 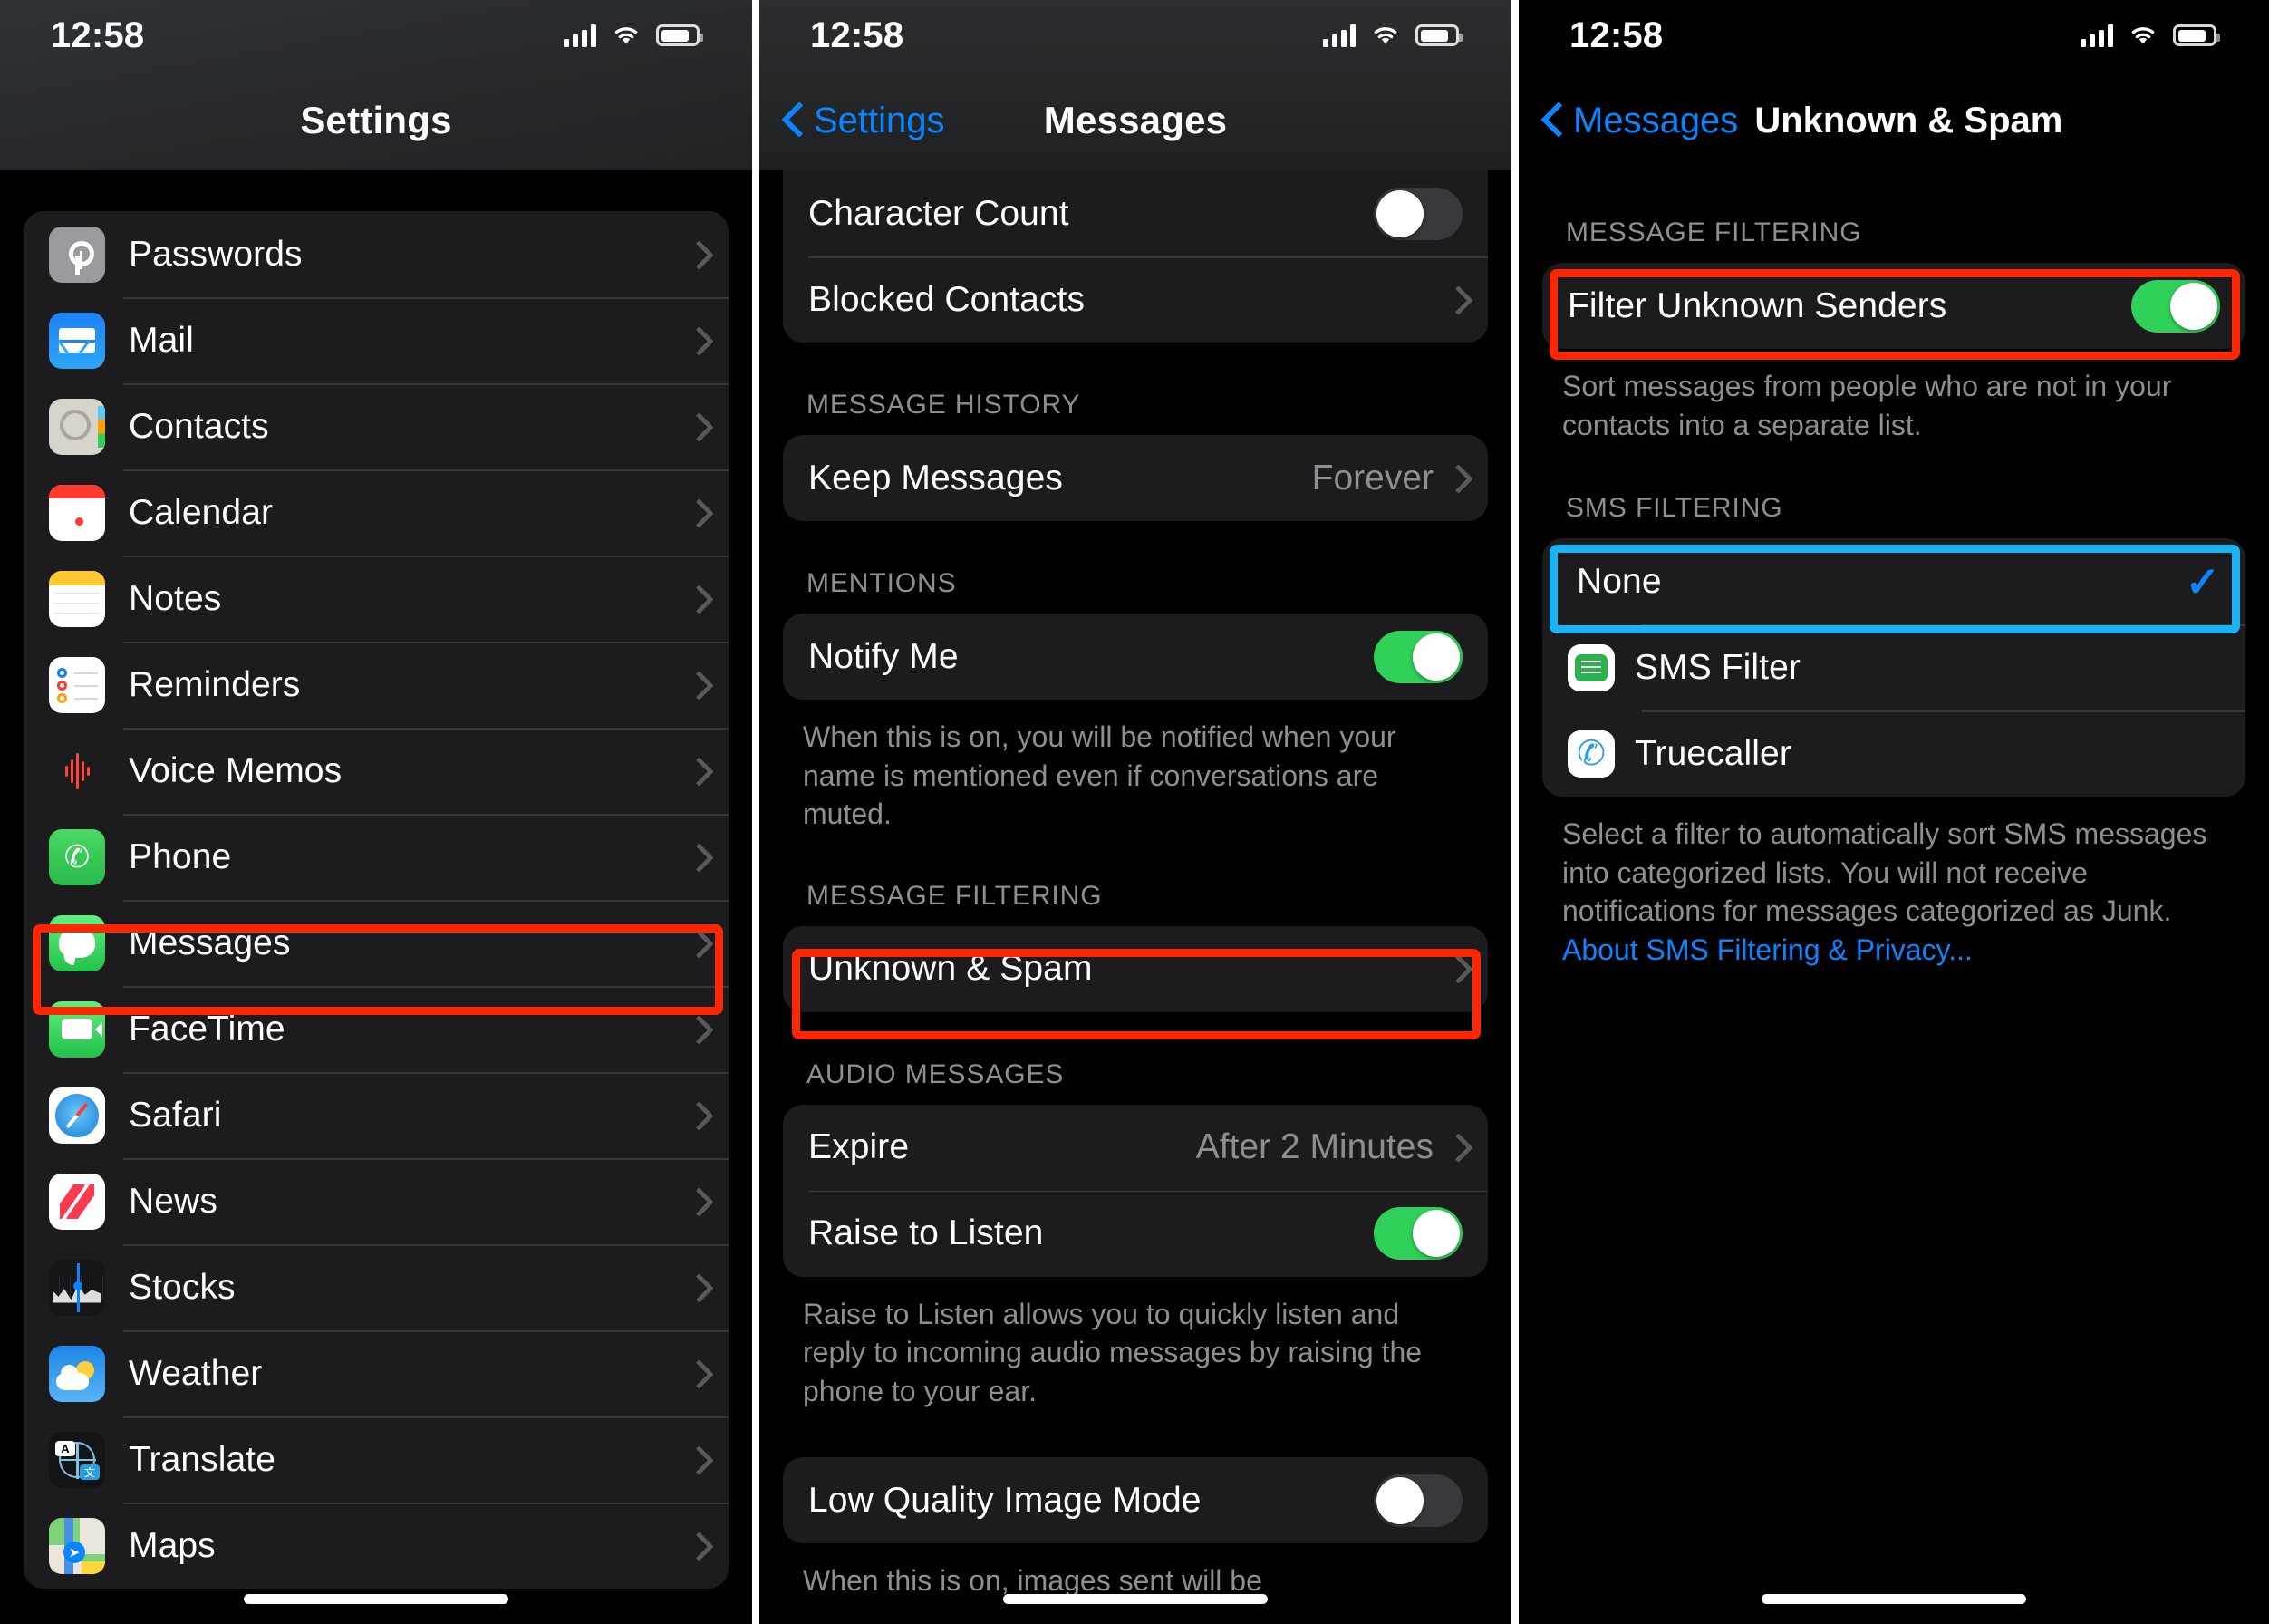 What do you see at coordinates (1005, 1500) in the screenshot?
I see `row-label: Low Quality Image Mode` at bounding box center [1005, 1500].